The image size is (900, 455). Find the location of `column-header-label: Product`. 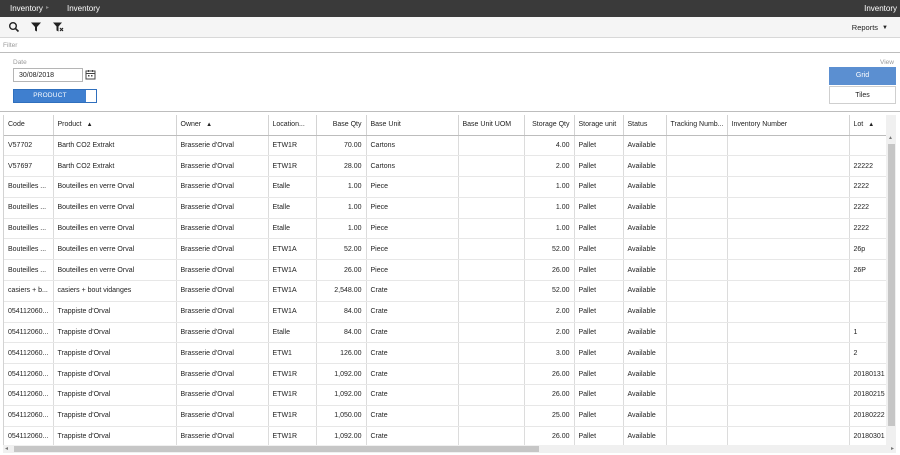

column-header-label: Product is located at coordinates (69, 125).